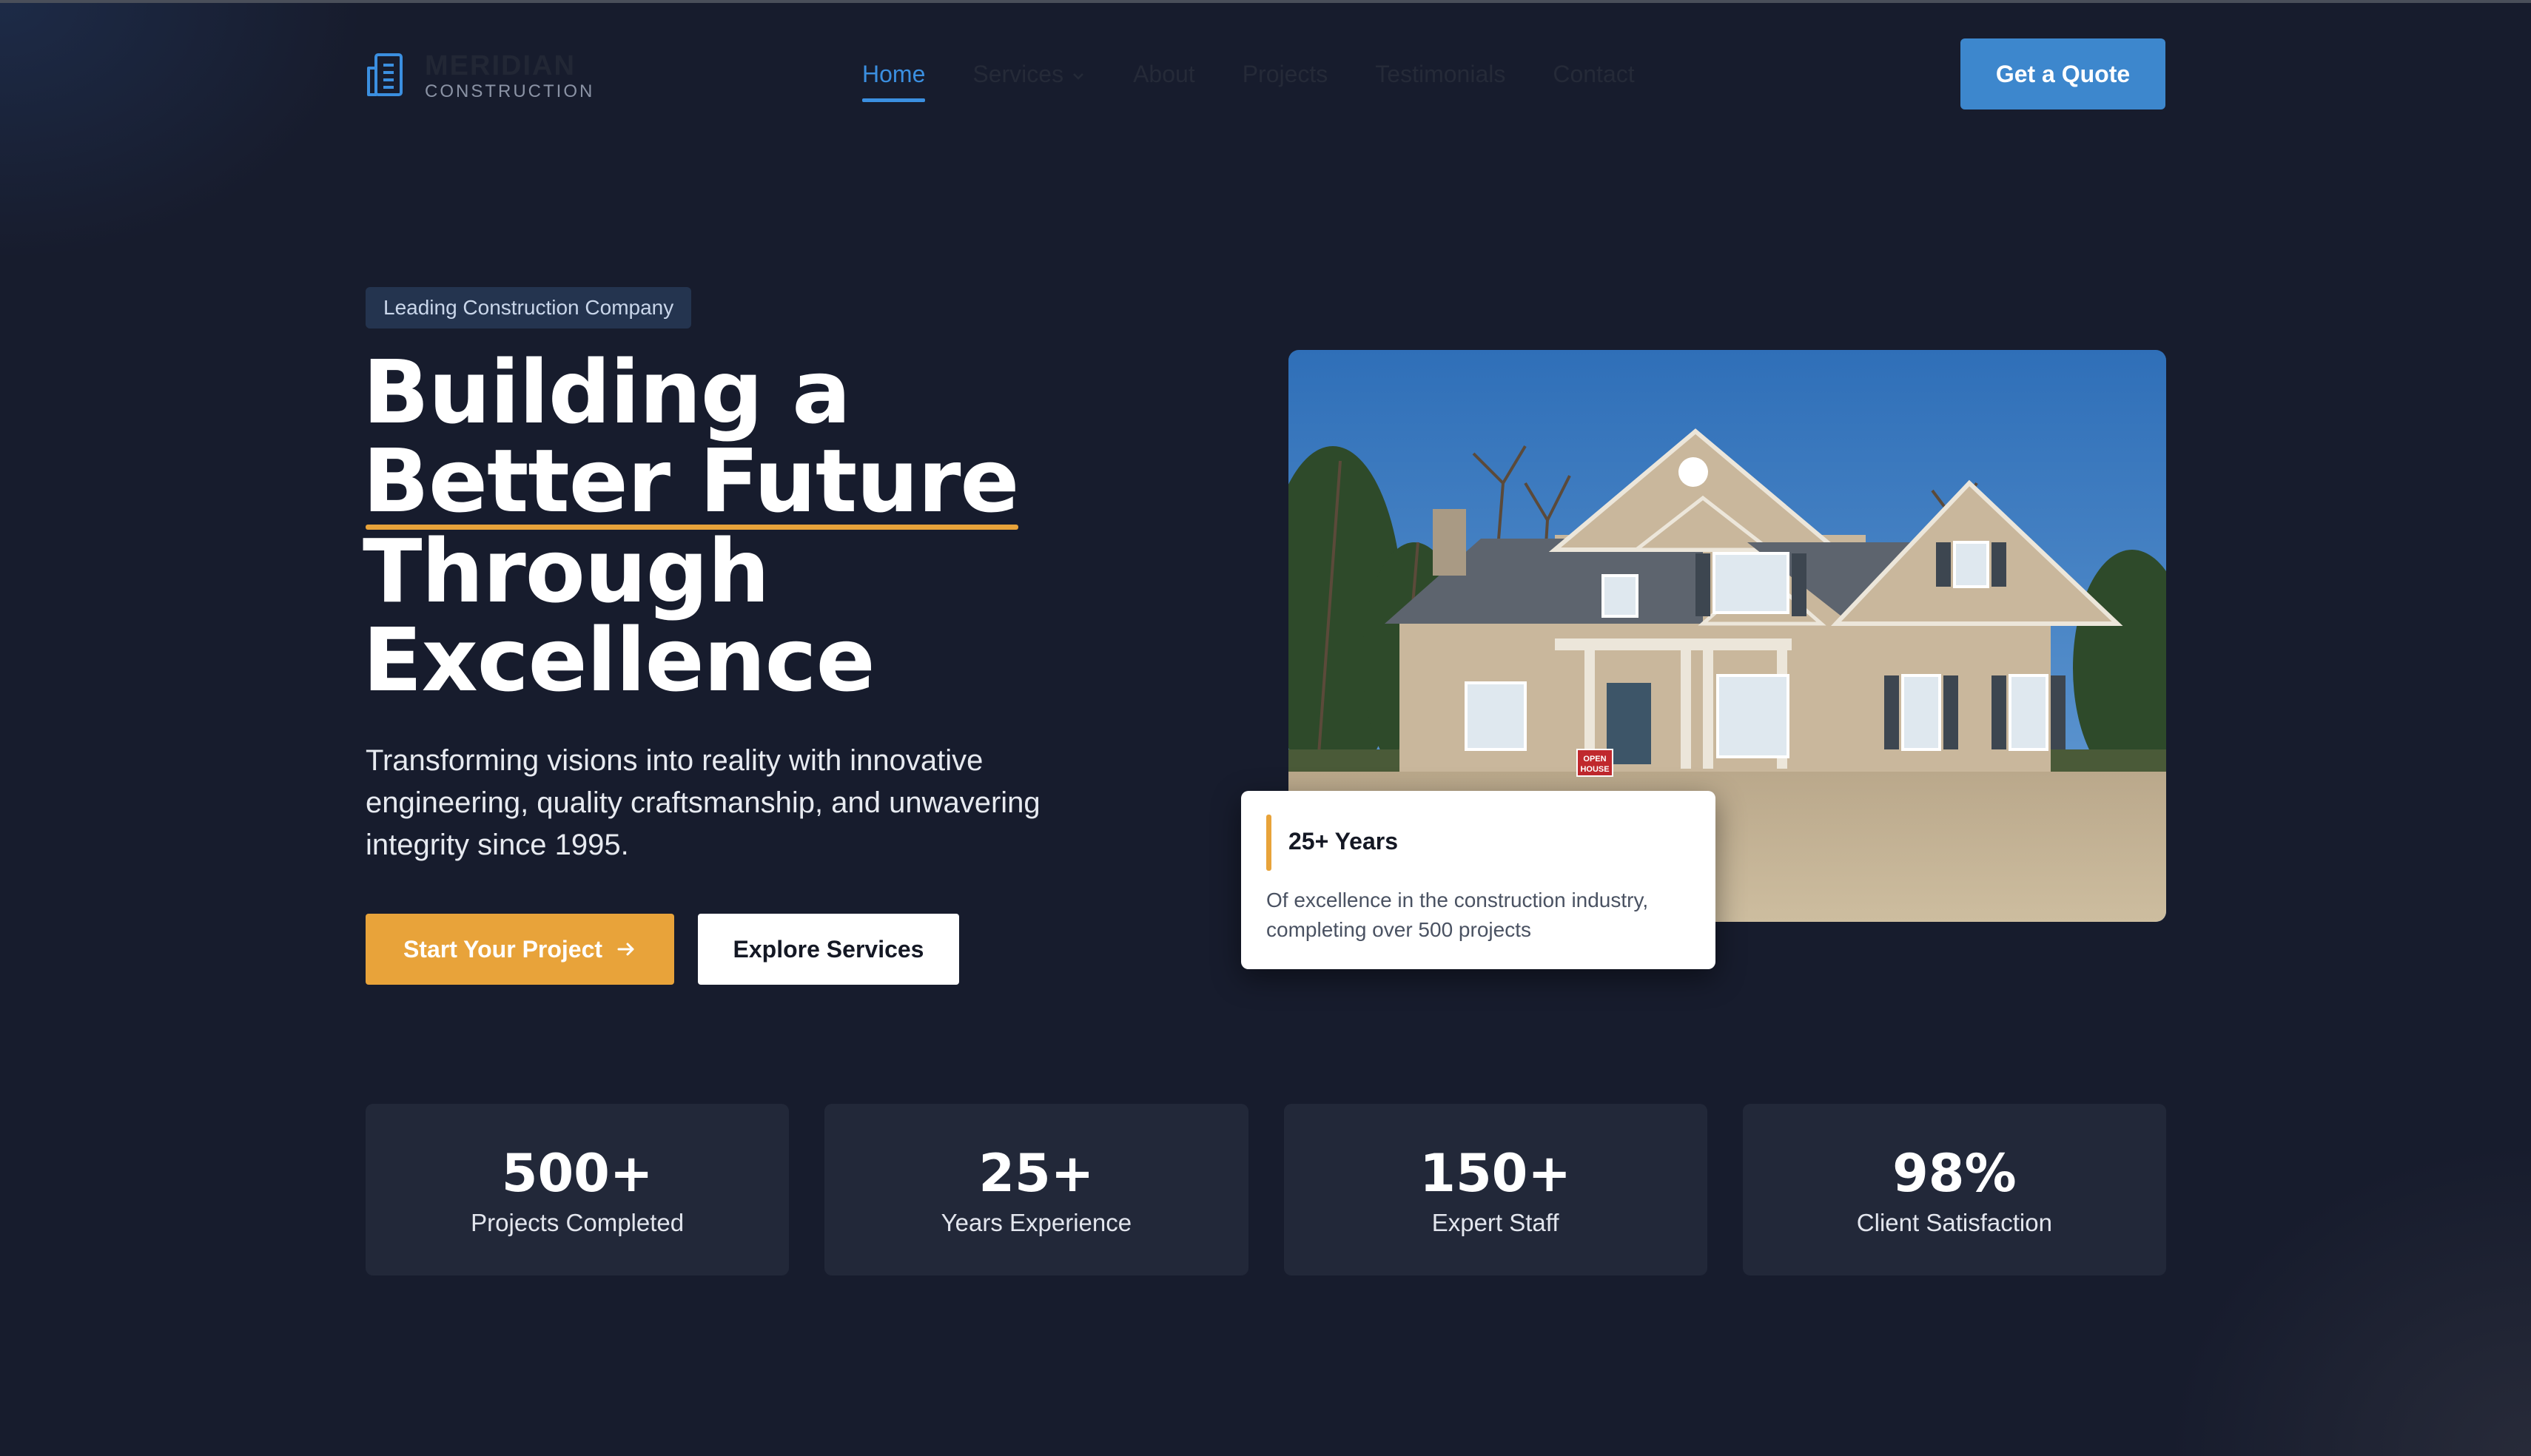 The image size is (2531, 1456). I want to click on get-quote-button: Get a Quote, so click(2062, 74).